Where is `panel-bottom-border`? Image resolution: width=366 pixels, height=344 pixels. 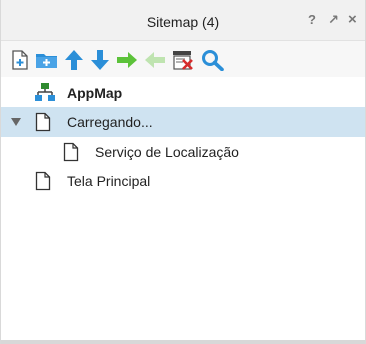
panel-bottom-border is located at coordinates (183, 342).